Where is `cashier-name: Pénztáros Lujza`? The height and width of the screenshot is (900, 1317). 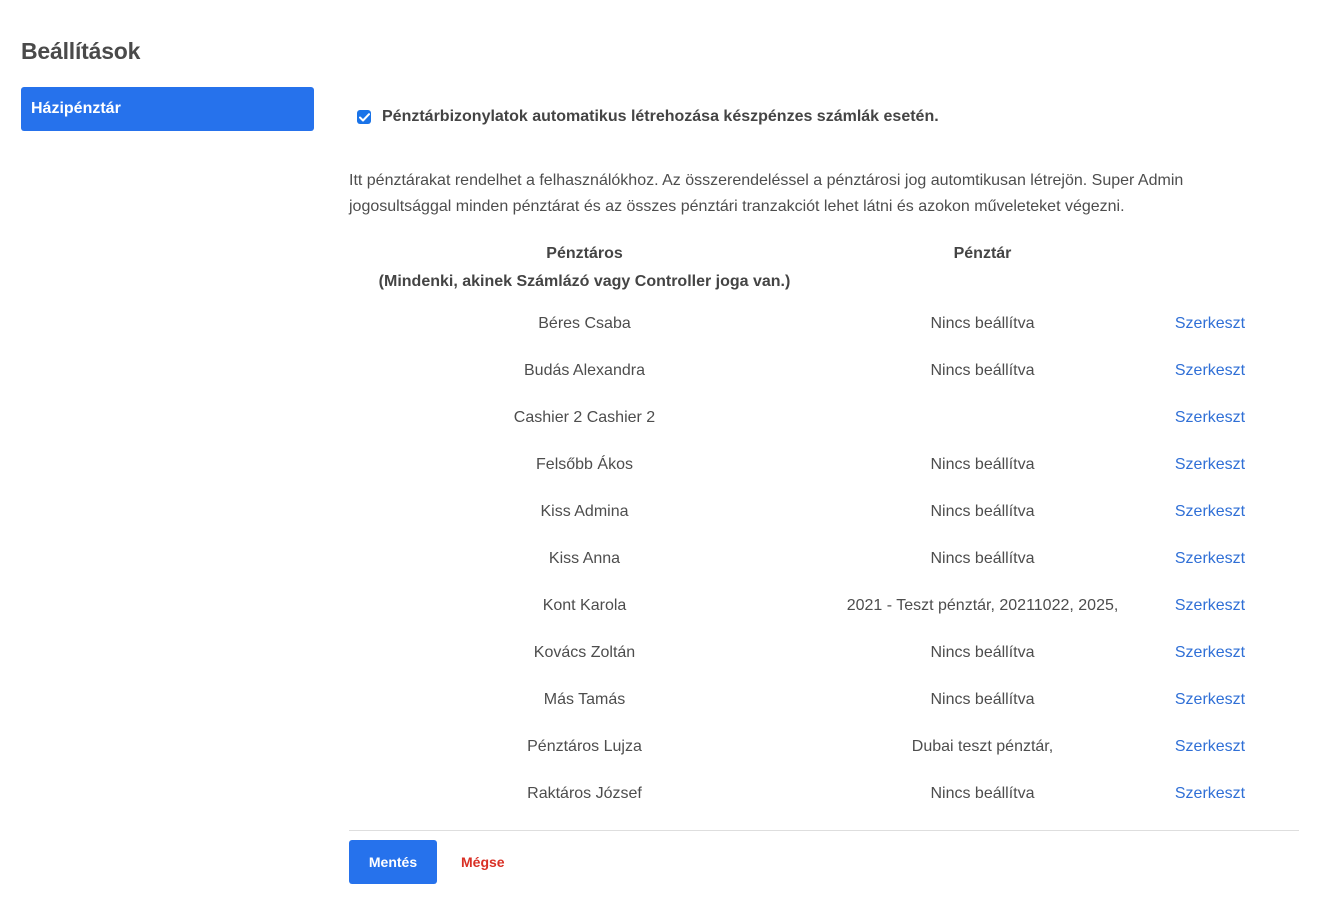 cashier-name: Pénztáros Lujza is located at coordinates (584, 746).